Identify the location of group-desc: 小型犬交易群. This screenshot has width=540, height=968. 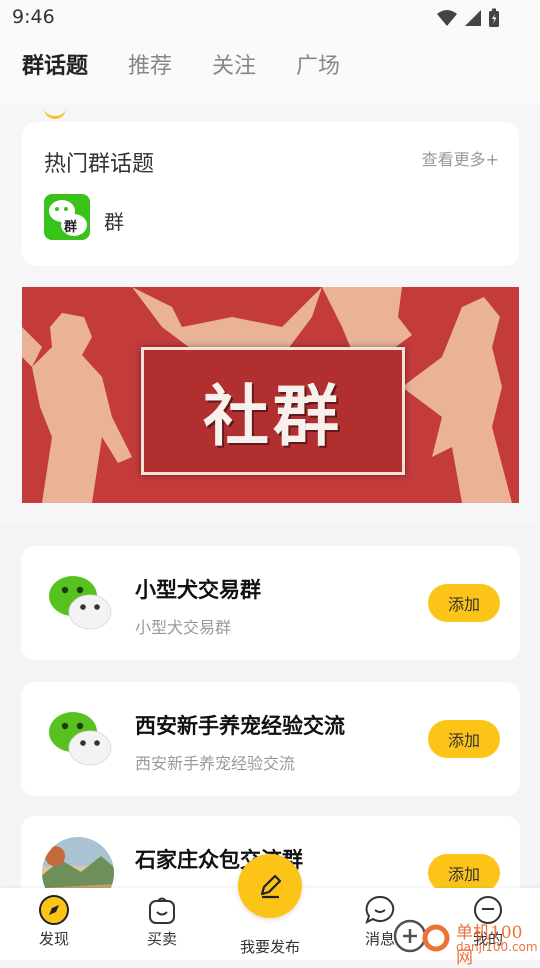
(183, 627).